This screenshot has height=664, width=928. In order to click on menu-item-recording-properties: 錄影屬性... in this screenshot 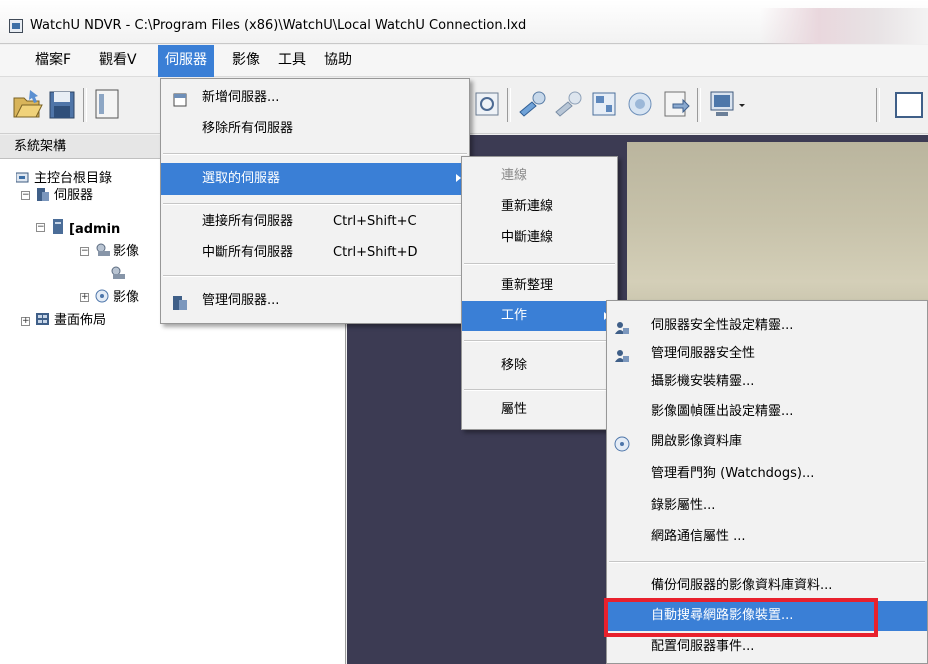, I will do `click(767, 506)`.